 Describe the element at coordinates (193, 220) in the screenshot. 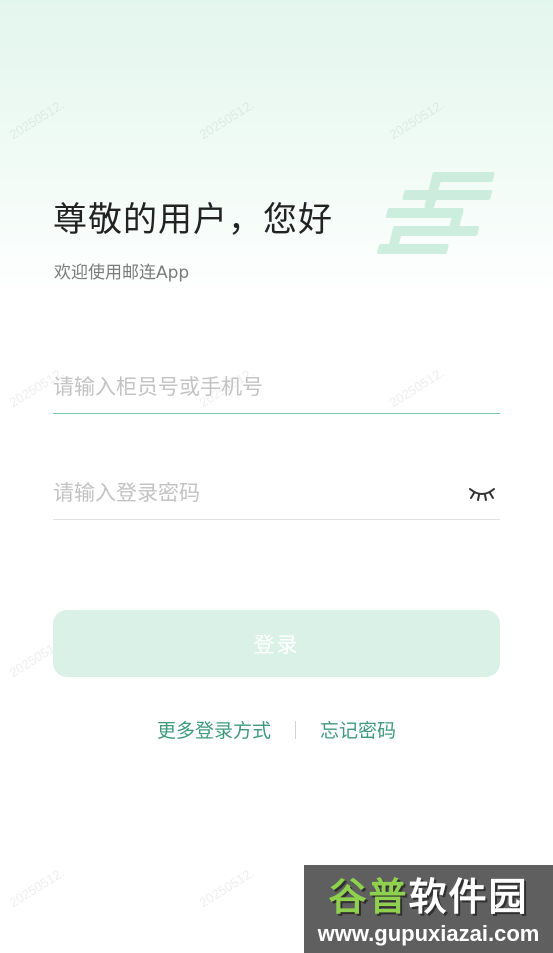

I see `page-title: 尊敬的用户，您好` at that location.